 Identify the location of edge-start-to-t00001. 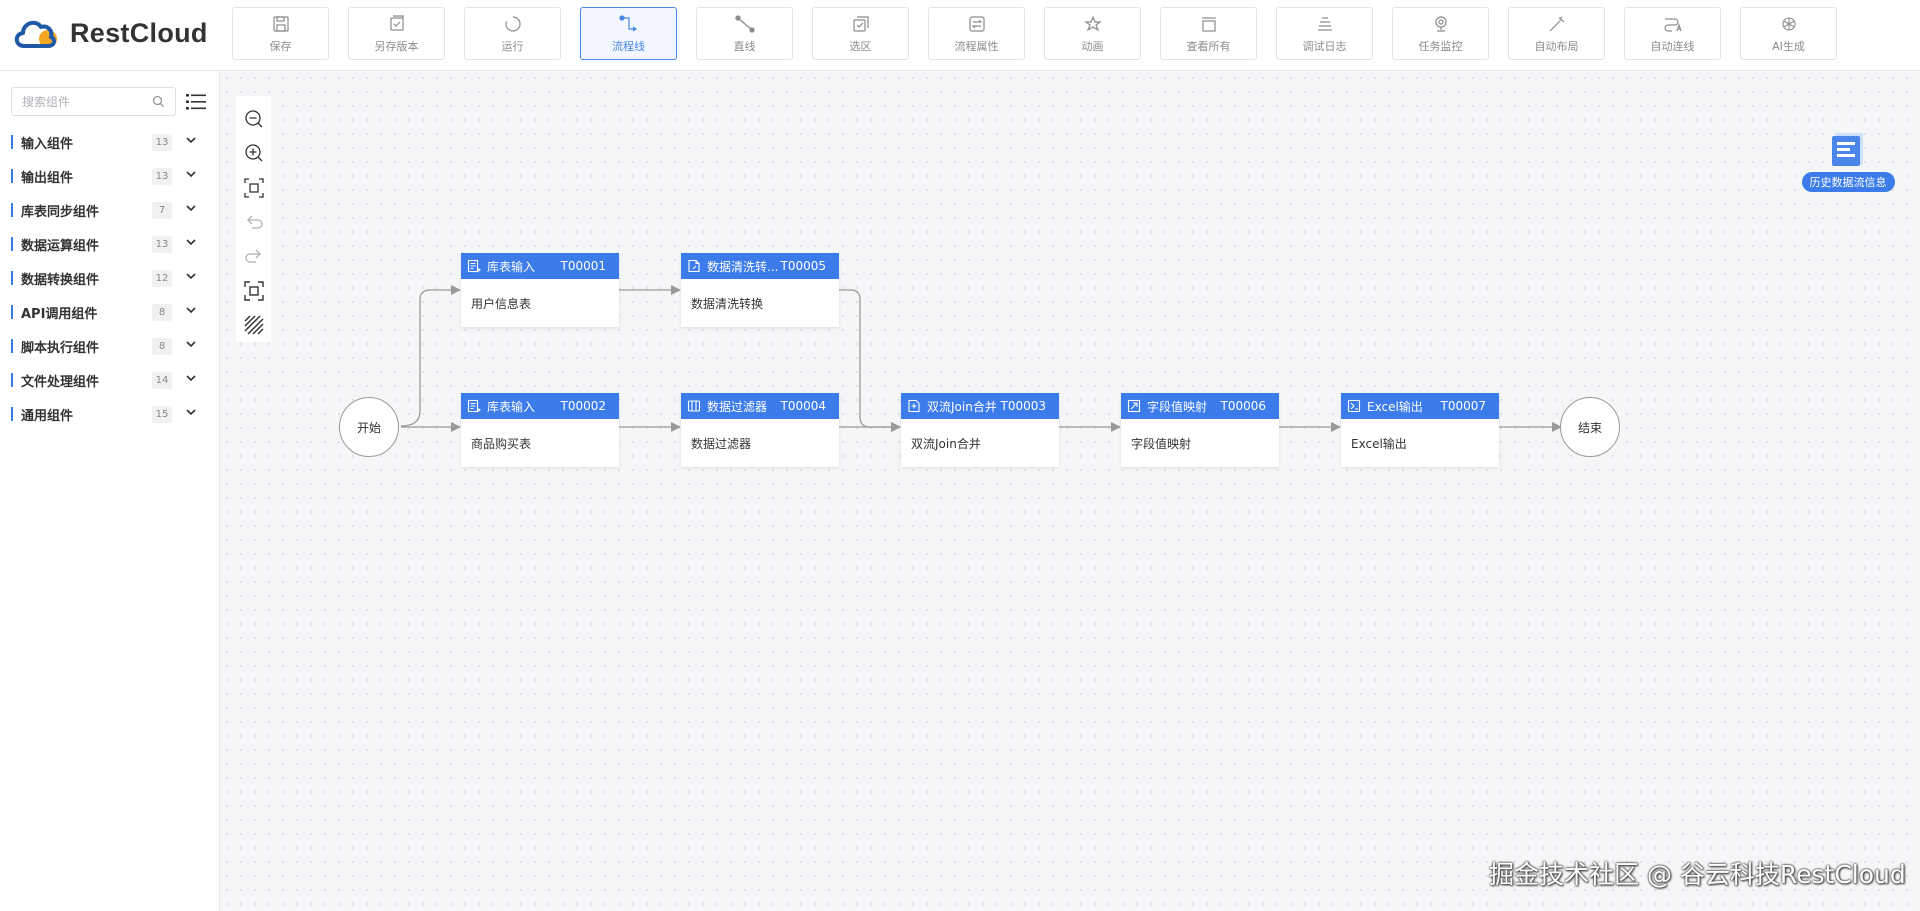
(430, 356).